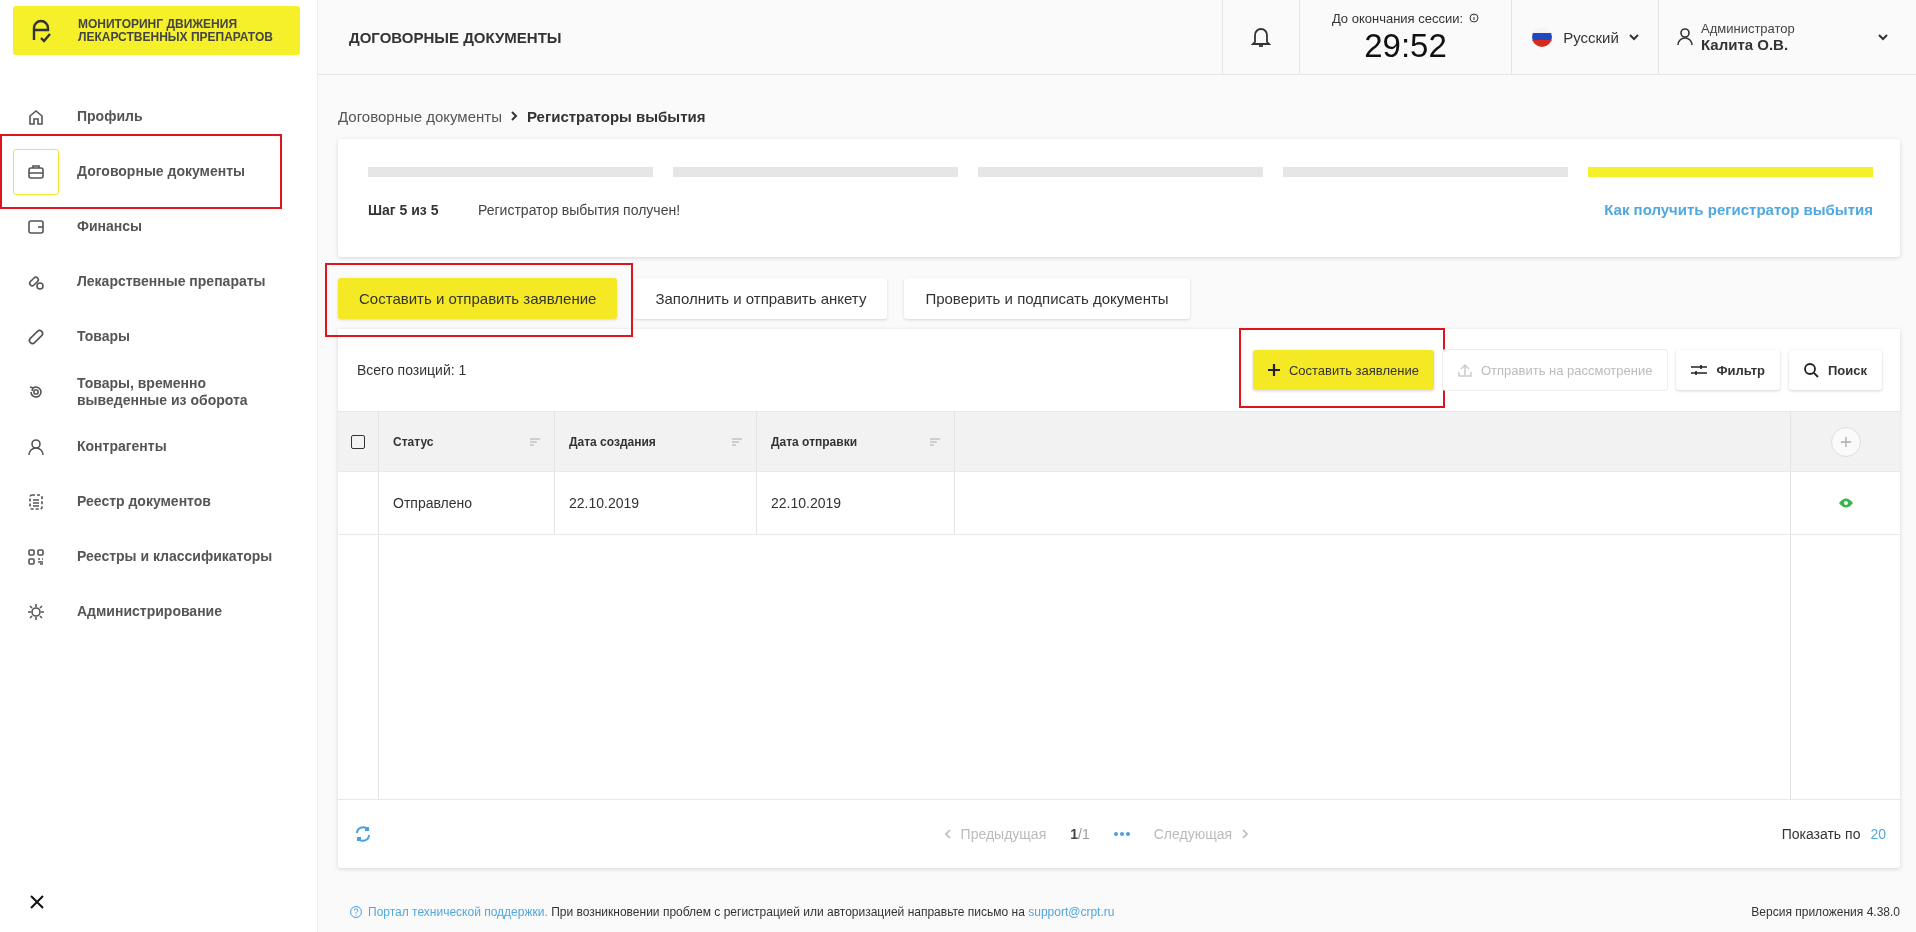 This screenshot has height=932, width=1916. I want to click on language-selector: Русский, so click(1584, 37).